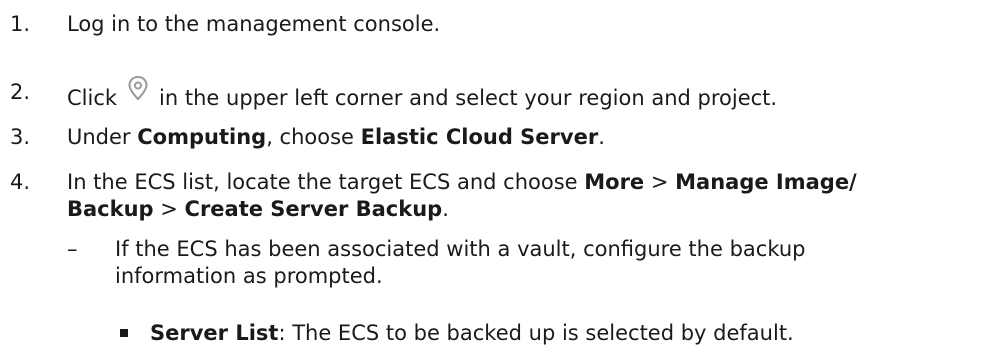  What do you see at coordinates (249, 276) in the screenshot?
I see `text-run: information as prompted.` at bounding box center [249, 276].